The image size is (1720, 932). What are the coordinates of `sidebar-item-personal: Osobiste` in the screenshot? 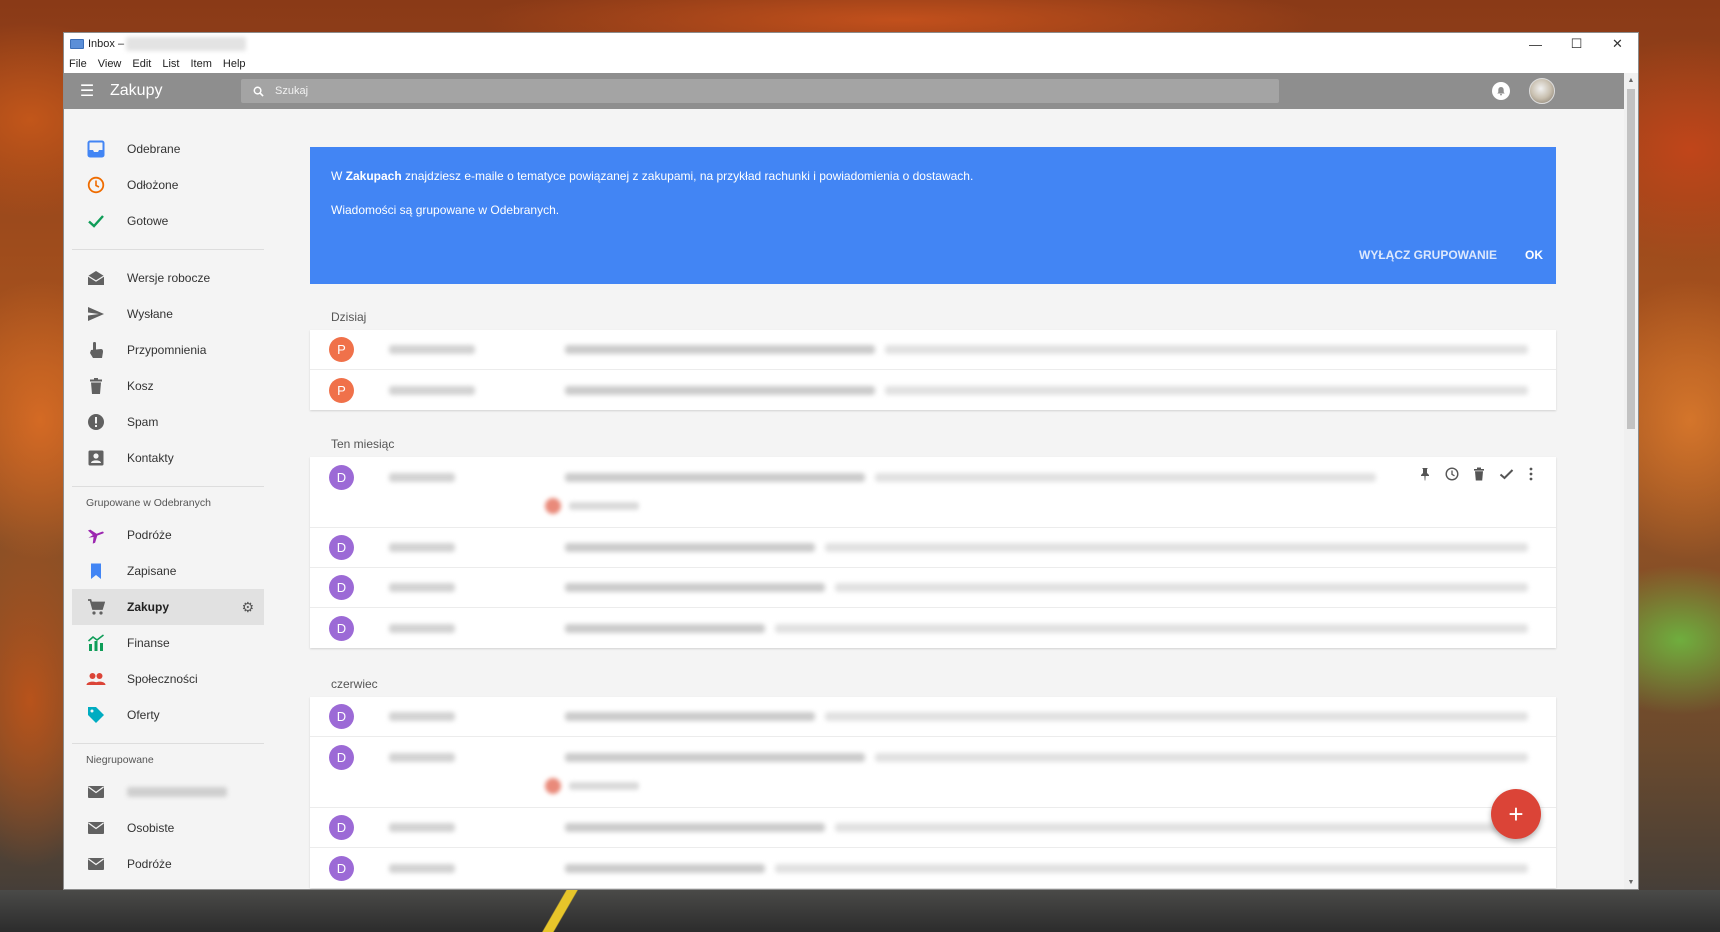 It's located at (168, 828).